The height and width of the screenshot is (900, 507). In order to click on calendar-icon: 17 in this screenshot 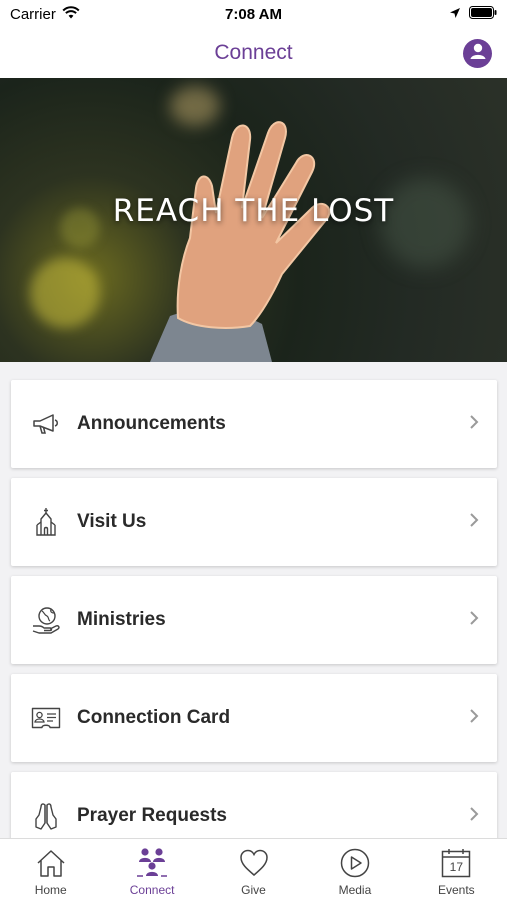, I will do `click(456, 863)`.